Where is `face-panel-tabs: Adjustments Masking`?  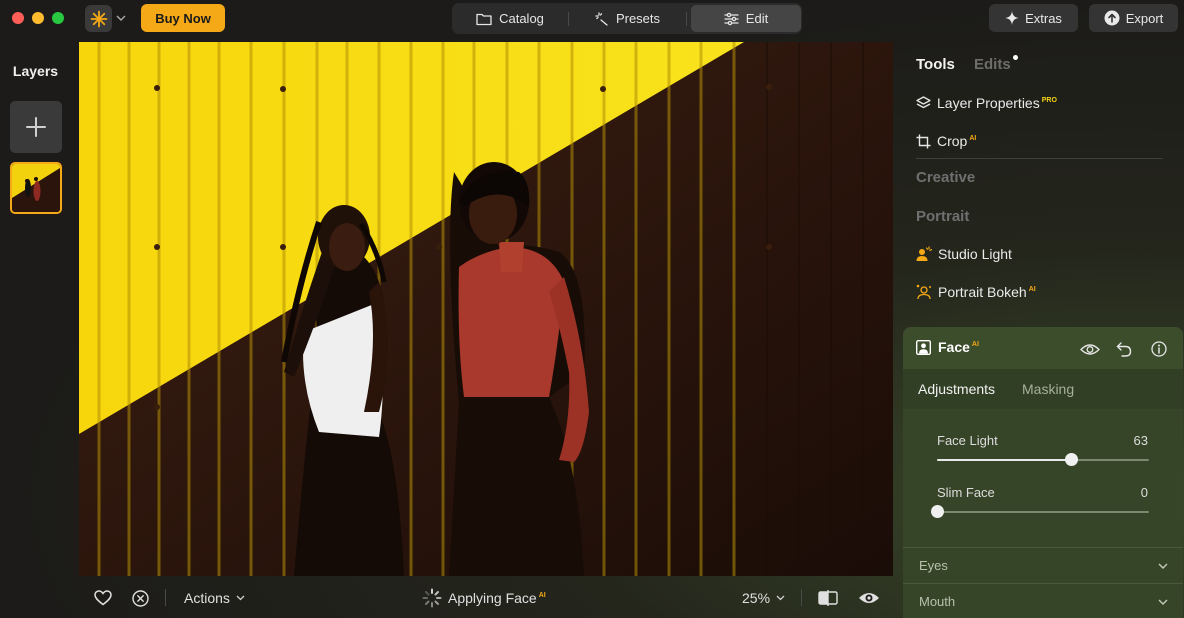
face-panel-tabs: Adjustments Masking is located at coordinates (1043, 389).